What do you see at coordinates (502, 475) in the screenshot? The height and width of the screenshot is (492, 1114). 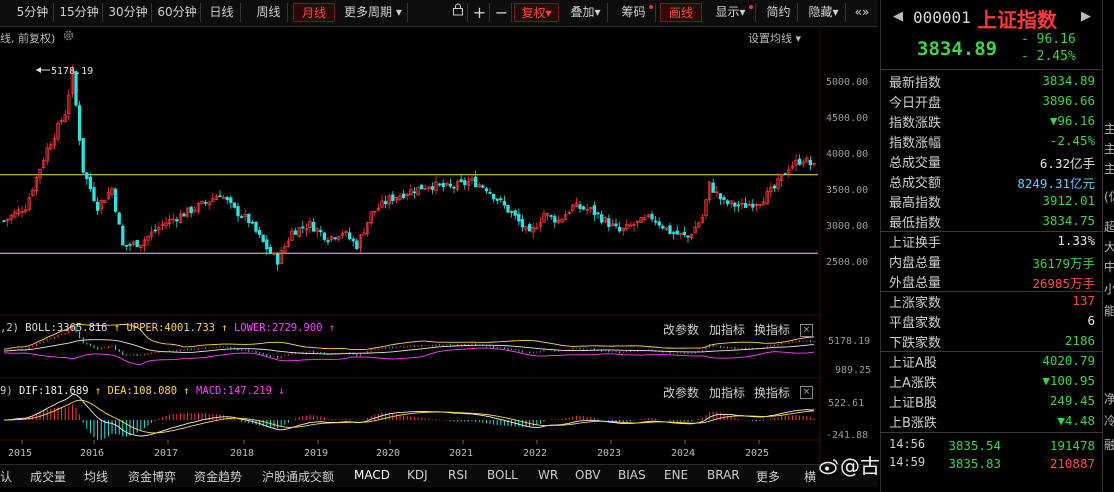 I see `tab-9: BOLL` at bounding box center [502, 475].